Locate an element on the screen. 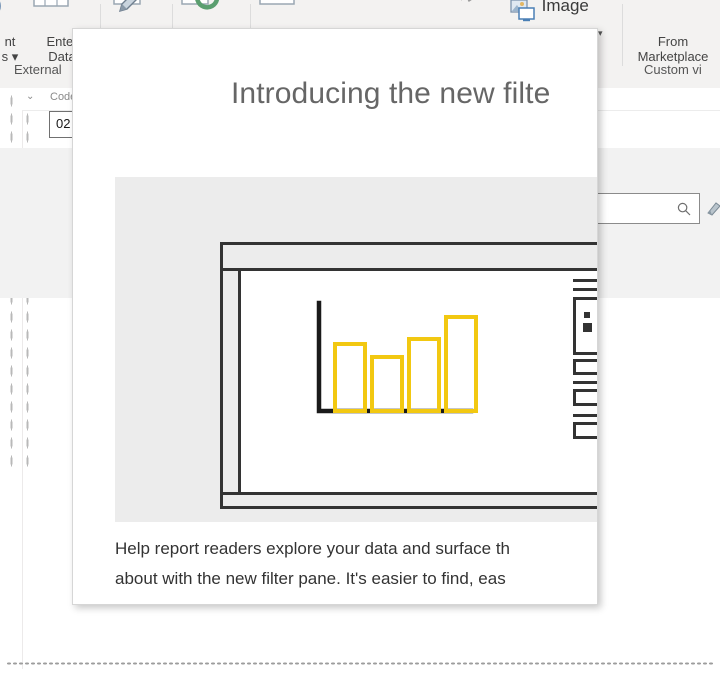  filter-checkbox-large is located at coordinates (587, 327).